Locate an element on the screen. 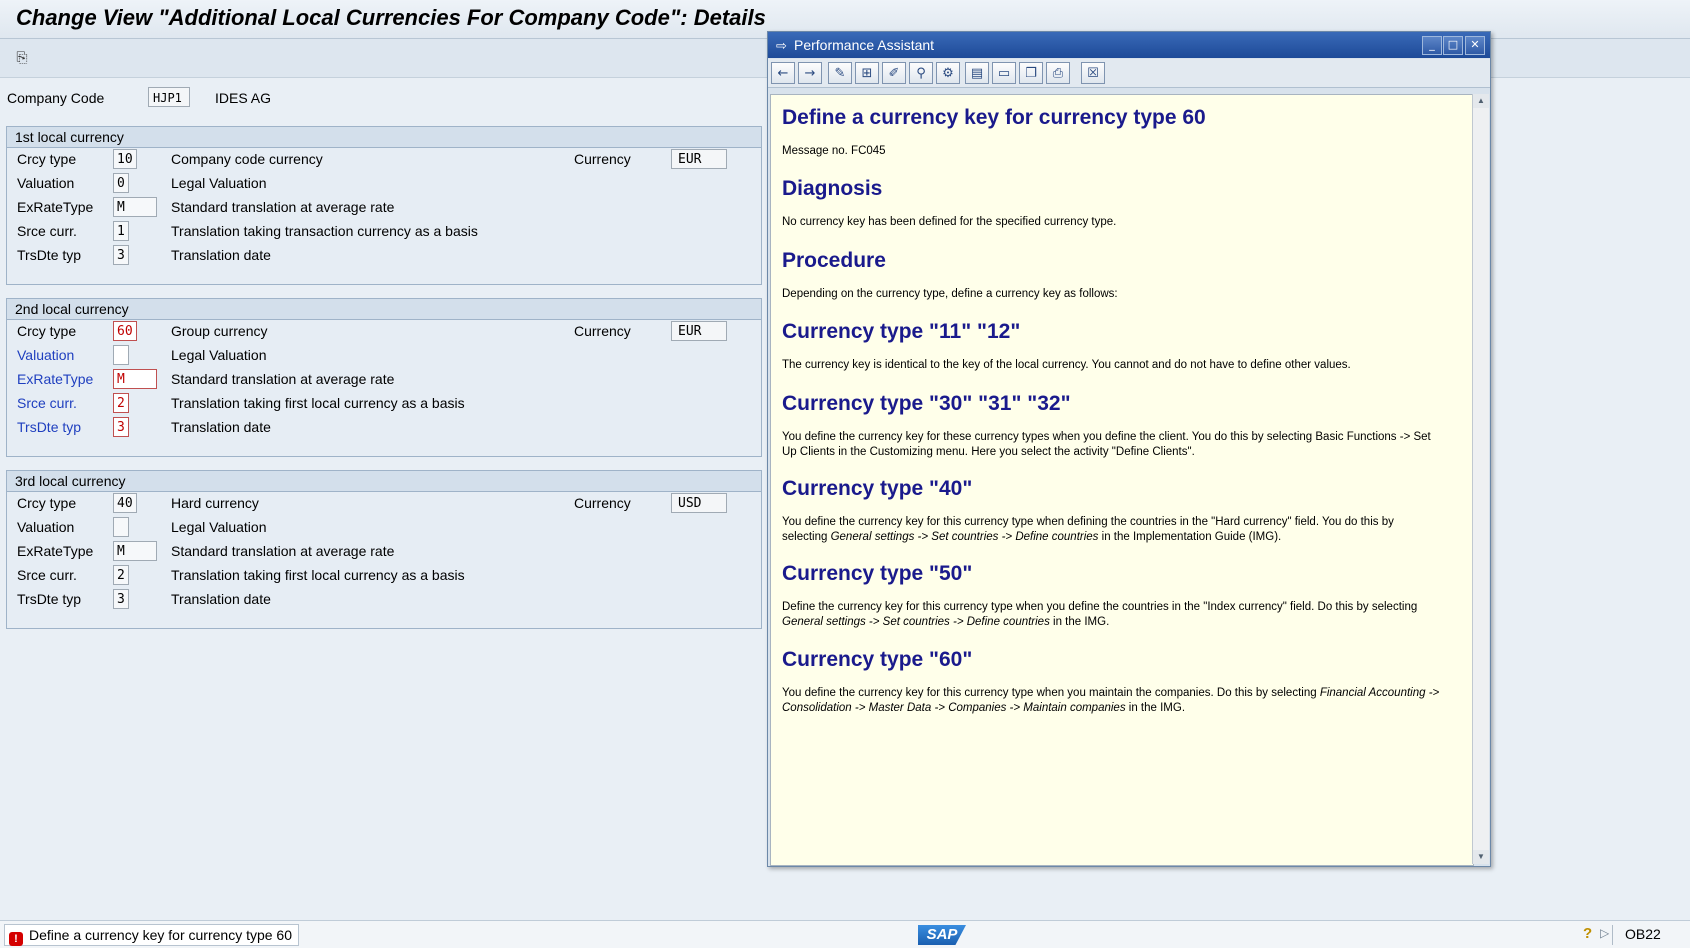 The image size is (1690, 948). copy-icon: ❐ is located at coordinates (1031, 73).